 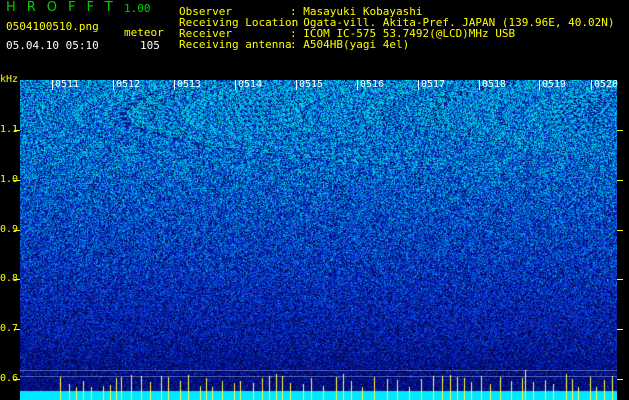 What do you see at coordinates (137, 8) in the screenshot?
I see `app-version: 1.00` at bounding box center [137, 8].